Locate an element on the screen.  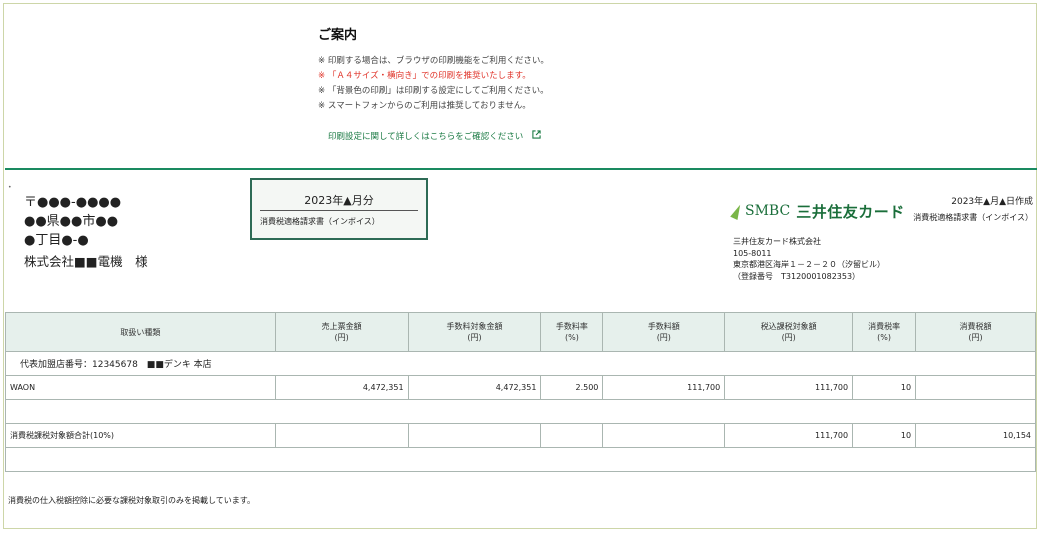
issuer-address: 東京都港区海岸１－２－２０（汐留ビル） is located at coordinates (809, 264).